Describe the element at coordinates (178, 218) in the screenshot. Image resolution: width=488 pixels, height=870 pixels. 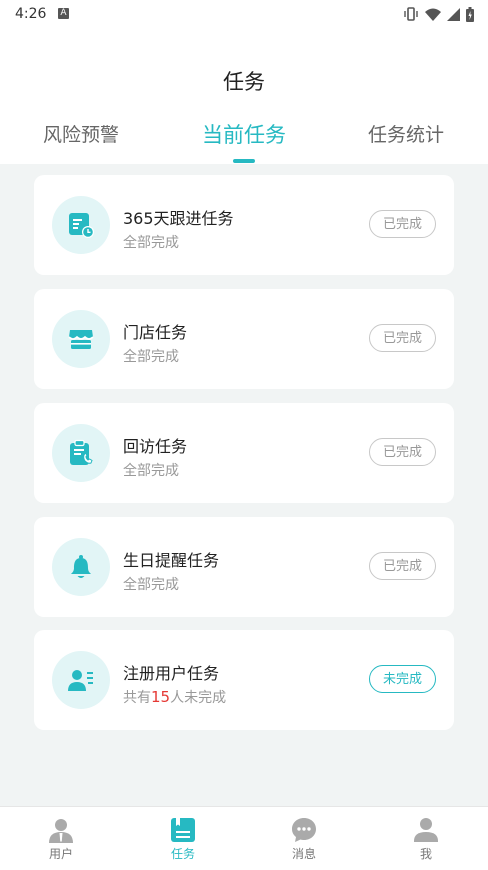
I see `task-name: 365天跟进任务` at that location.